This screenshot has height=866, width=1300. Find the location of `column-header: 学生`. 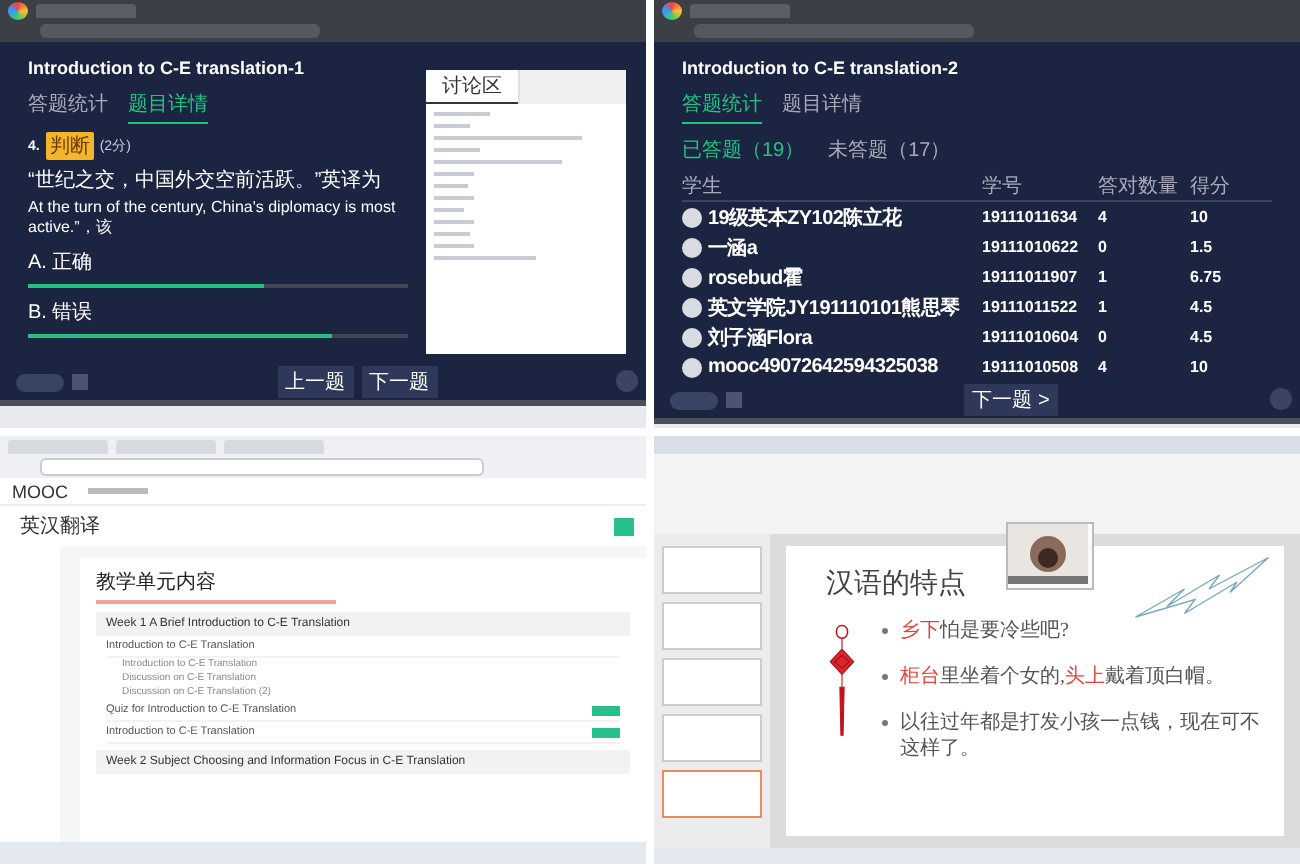

column-header: 学生 is located at coordinates (703, 186).